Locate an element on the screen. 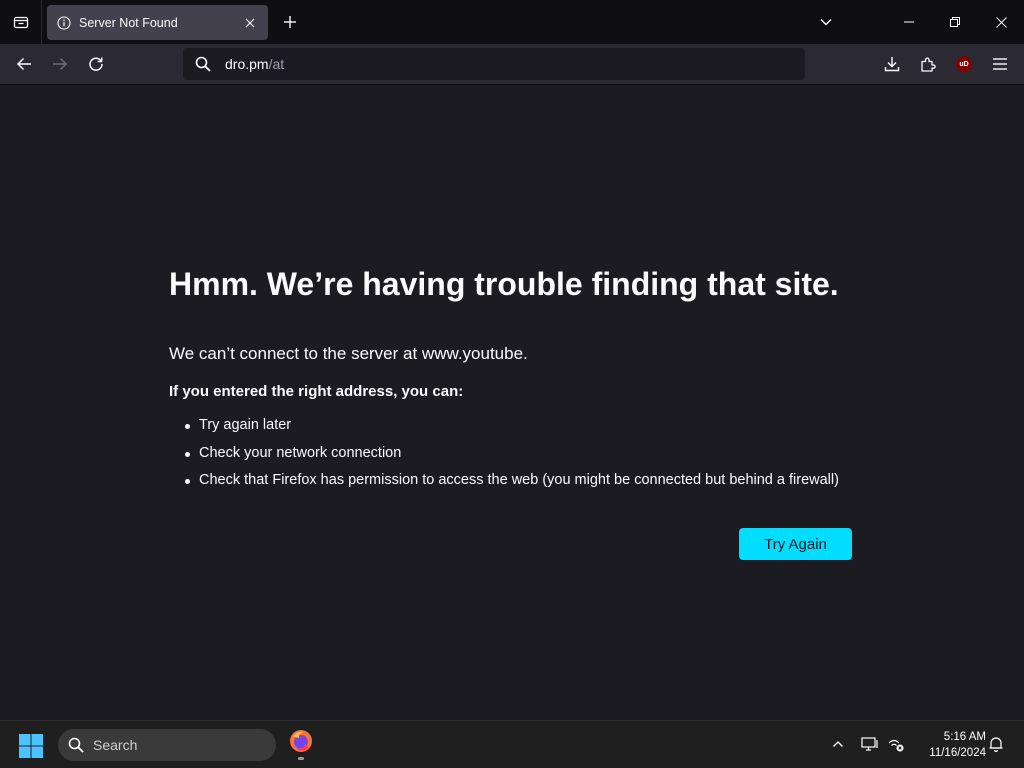 The height and width of the screenshot is (768, 1024). hamburger-menu-icon is located at coordinates (1000, 64).